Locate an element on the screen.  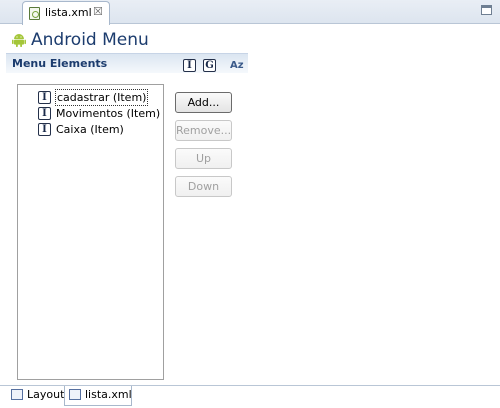
section-title: Menu Elements is located at coordinates (60, 63).